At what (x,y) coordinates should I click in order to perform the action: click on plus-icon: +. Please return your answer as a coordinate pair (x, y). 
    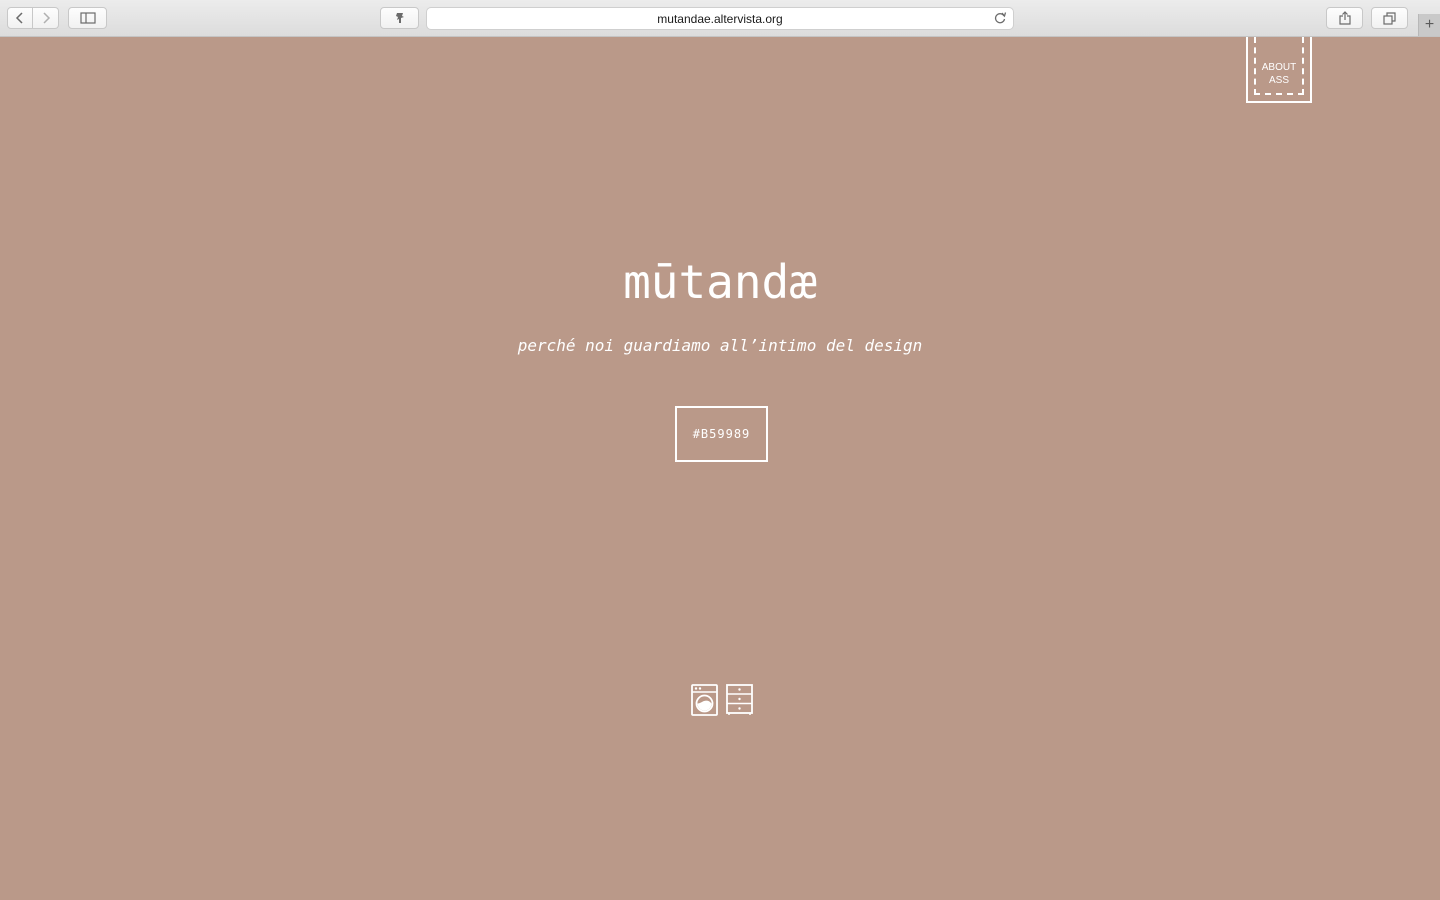
    Looking at the image, I should click on (1429, 24).